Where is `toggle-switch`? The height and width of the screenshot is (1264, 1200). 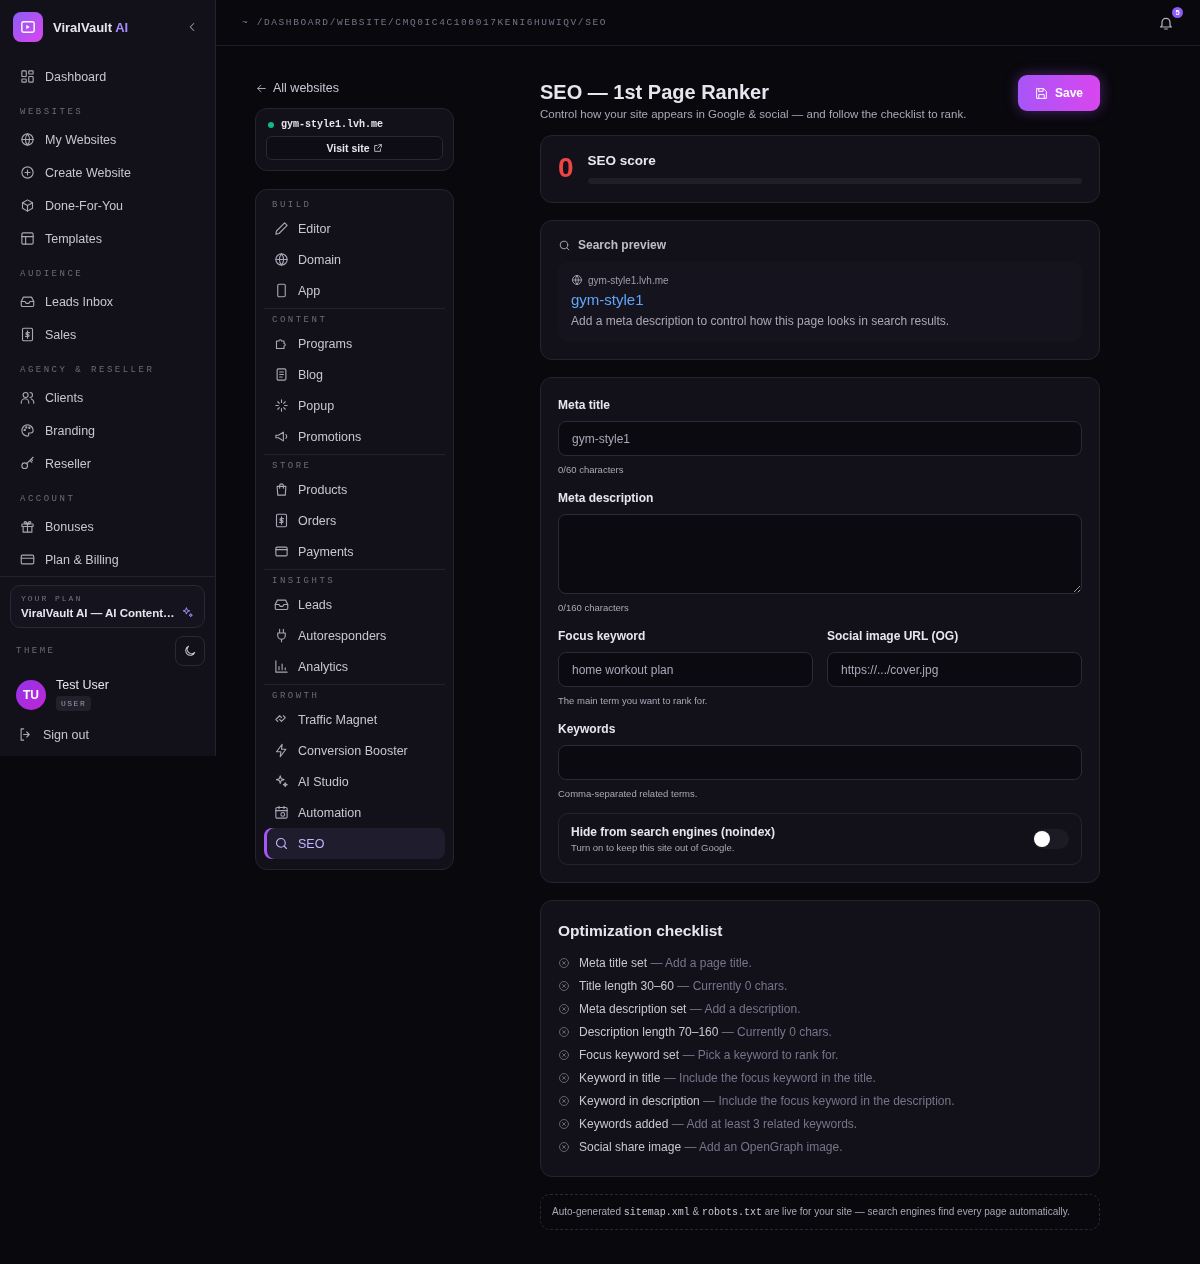 toggle-switch is located at coordinates (1051, 839).